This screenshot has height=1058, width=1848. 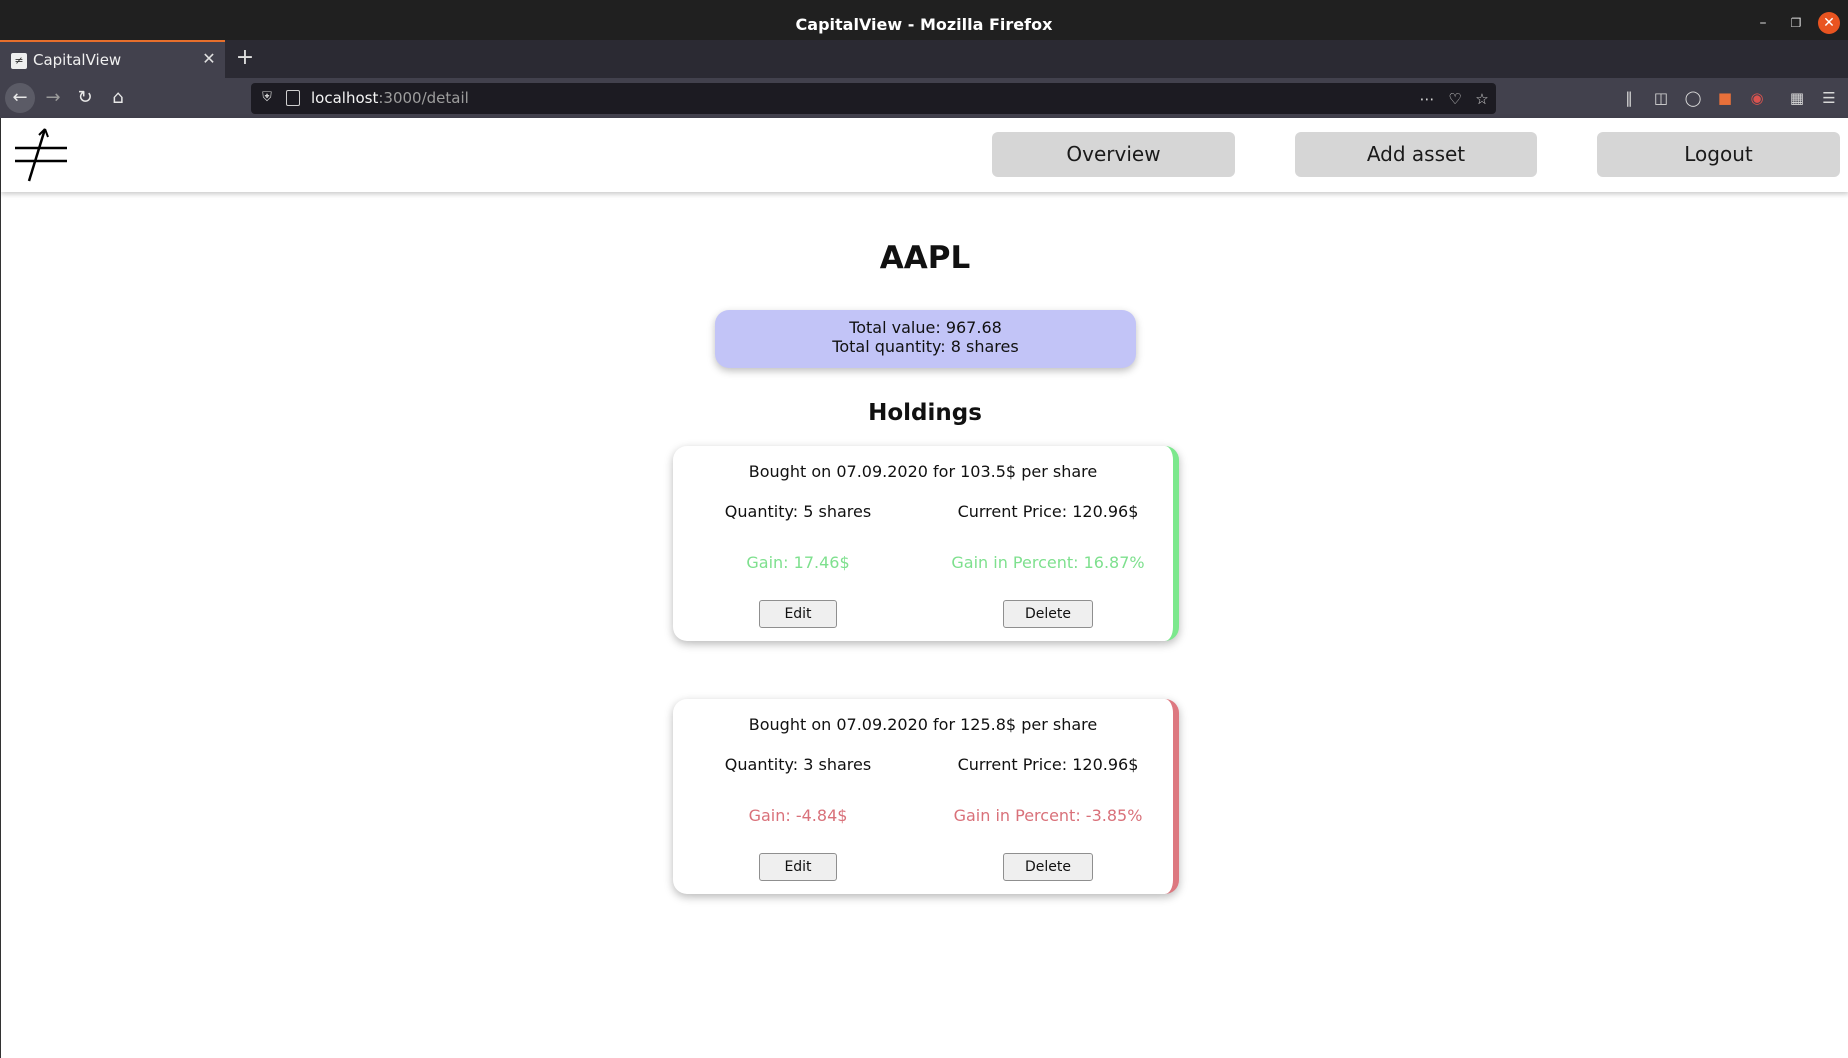 I want to click on minimize-icon: –, so click(x=1763, y=23).